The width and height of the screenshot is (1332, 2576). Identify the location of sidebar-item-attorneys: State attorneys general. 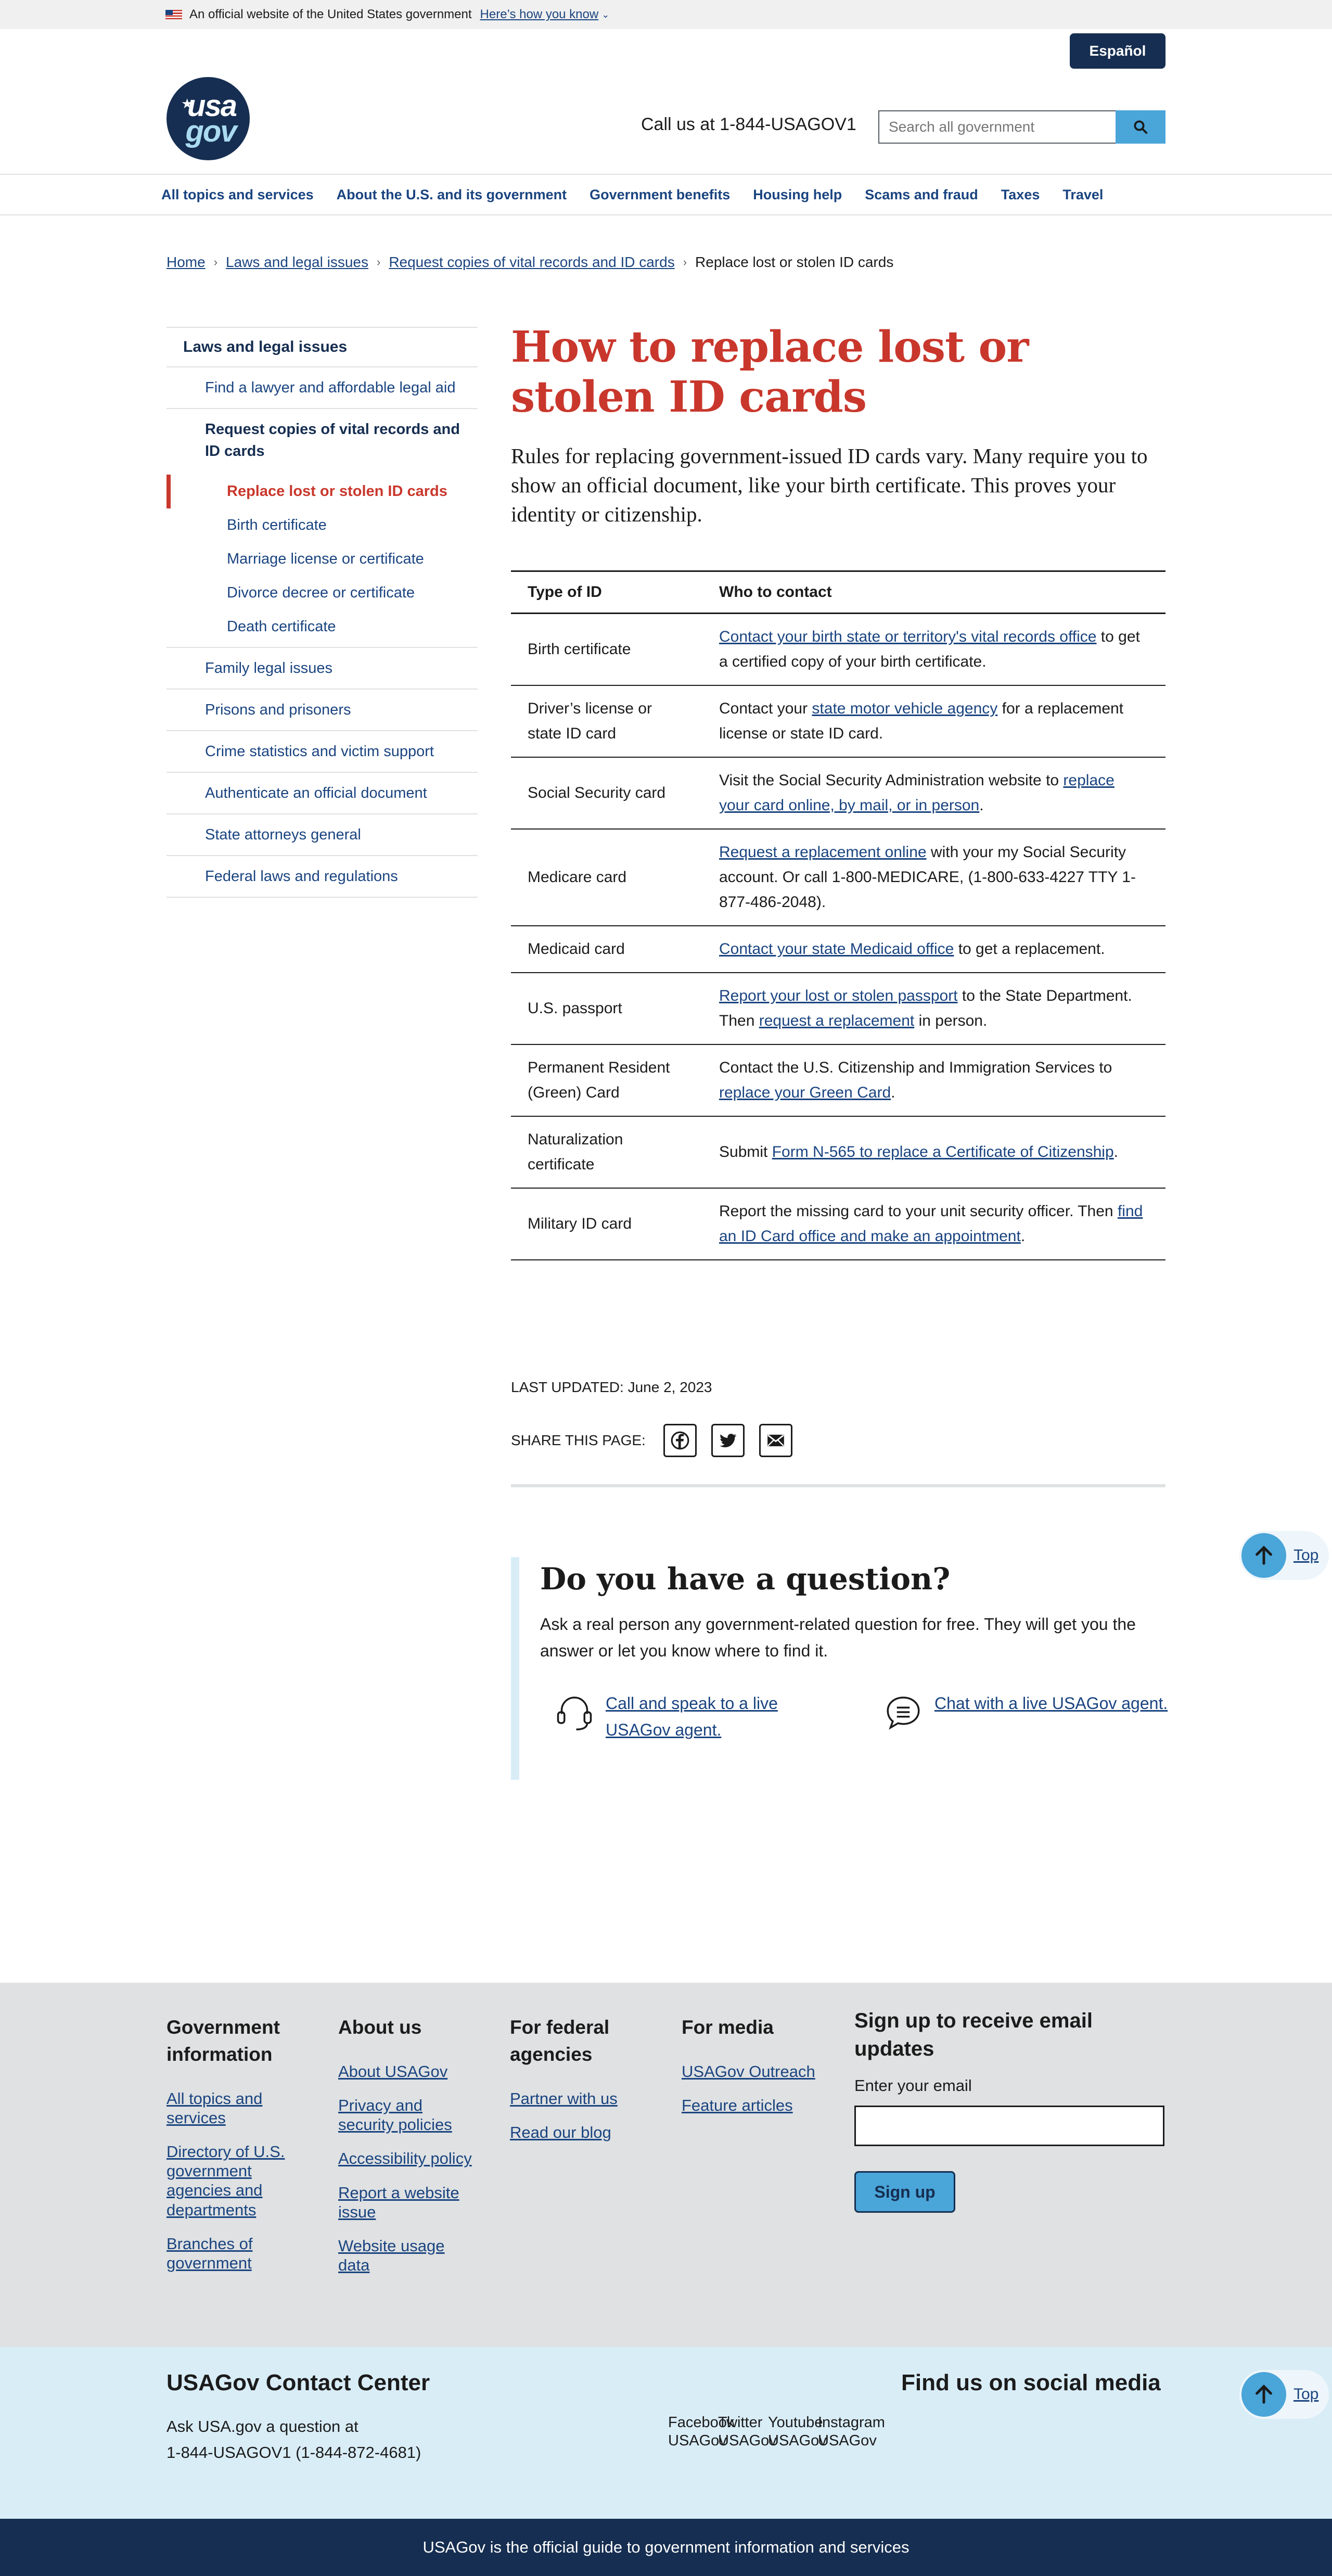
(322, 835).